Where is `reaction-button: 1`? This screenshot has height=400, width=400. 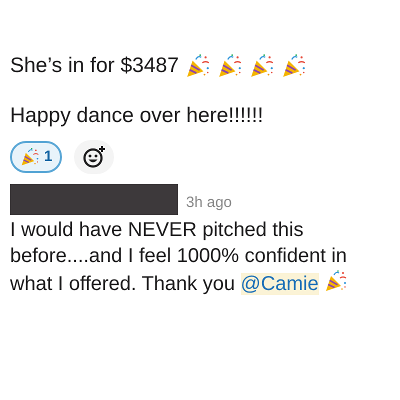
reaction-button: 1 is located at coordinates (36, 157).